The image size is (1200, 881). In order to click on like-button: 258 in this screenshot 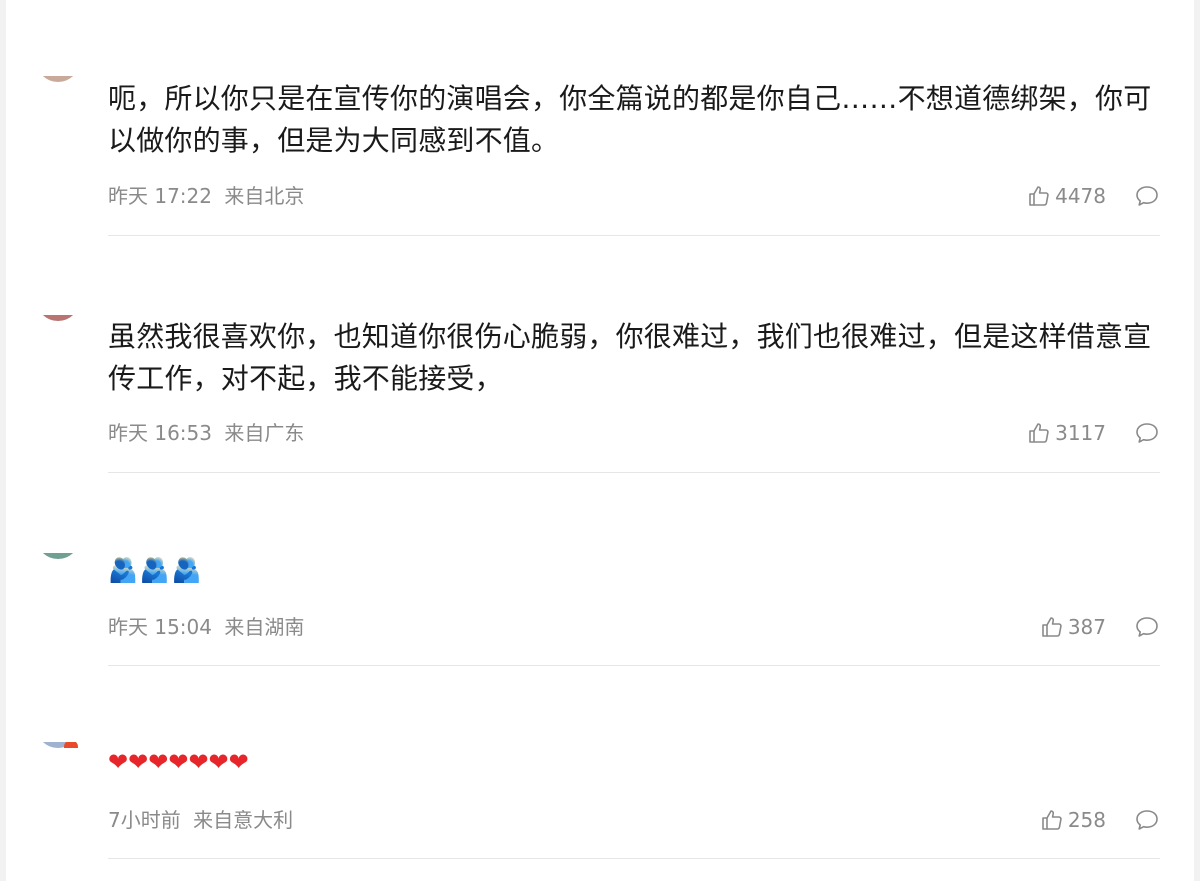, I will do `click(1073, 820)`.